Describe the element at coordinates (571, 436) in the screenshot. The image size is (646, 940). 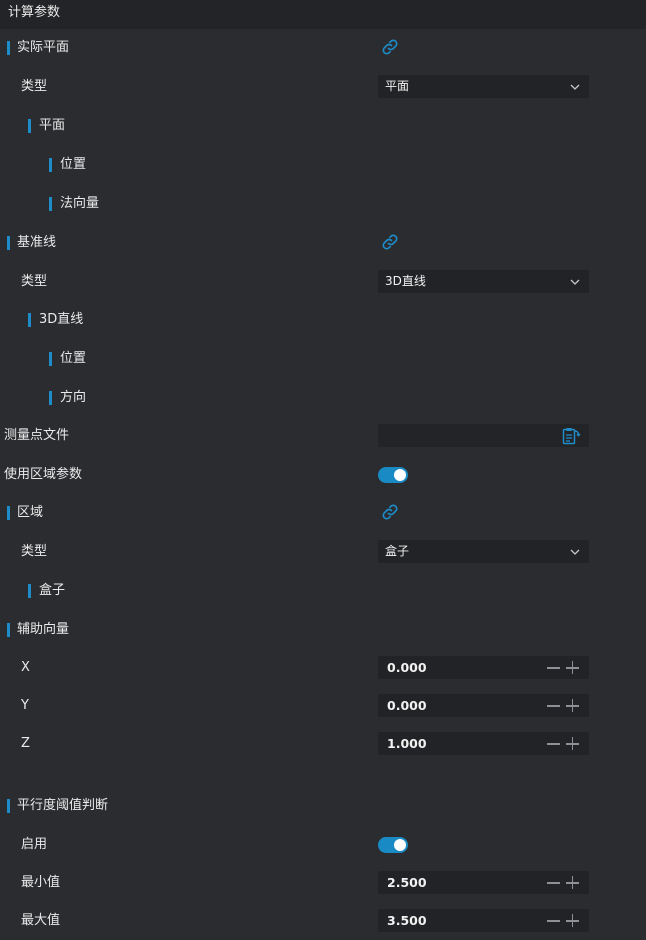
I see `file-refresh-icon` at that location.